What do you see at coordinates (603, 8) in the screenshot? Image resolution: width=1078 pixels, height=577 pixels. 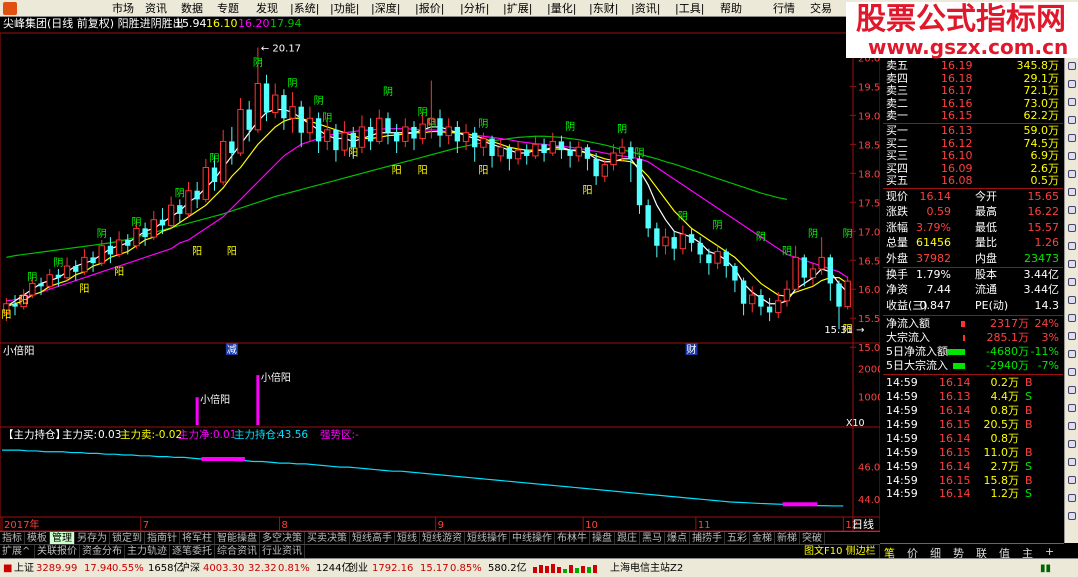 I see `menu-item: |东财|` at bounding box center [603, 8].